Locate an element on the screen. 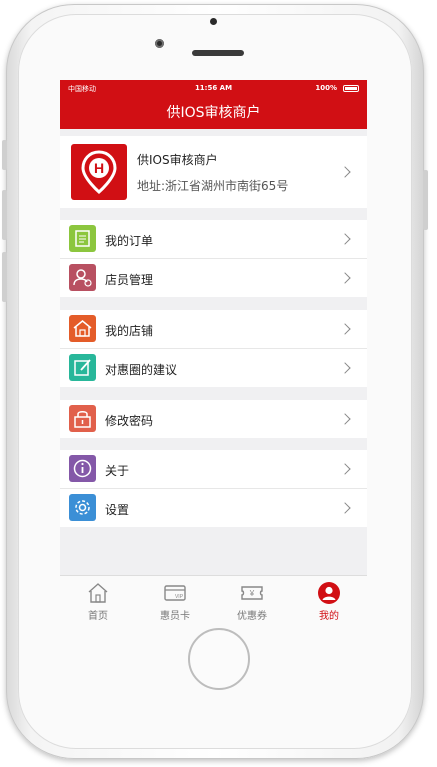  home-button is located at coordinates (219, 659).